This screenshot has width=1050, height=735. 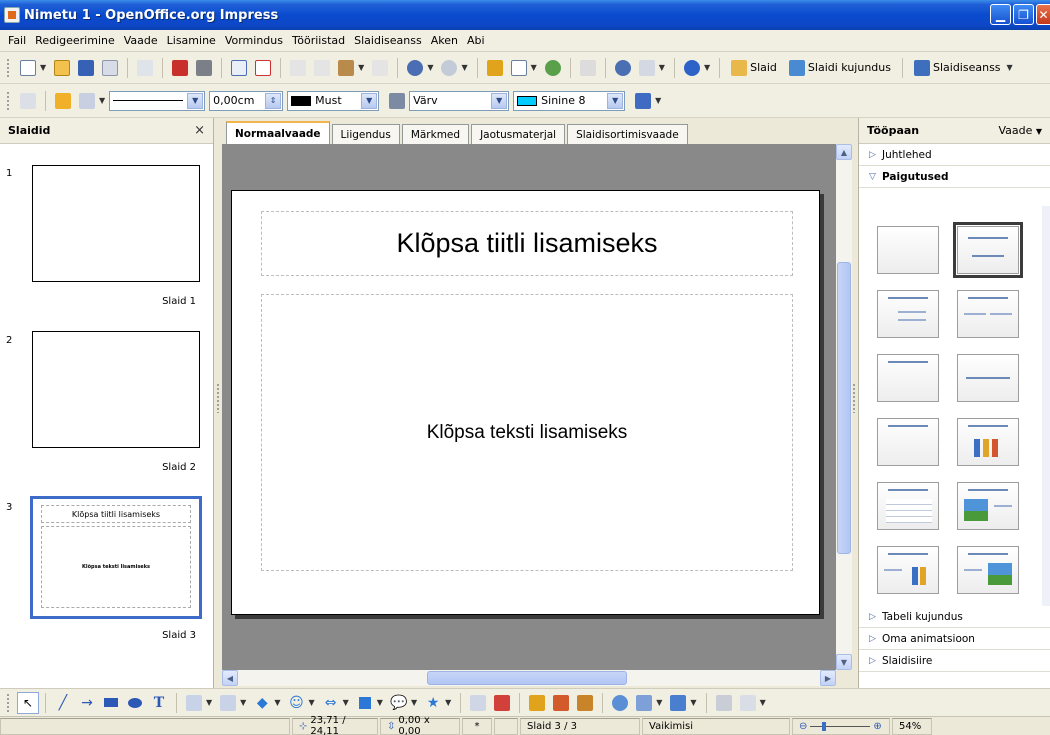 I want to click on curve-tool-button, so click(x=194, y=703).